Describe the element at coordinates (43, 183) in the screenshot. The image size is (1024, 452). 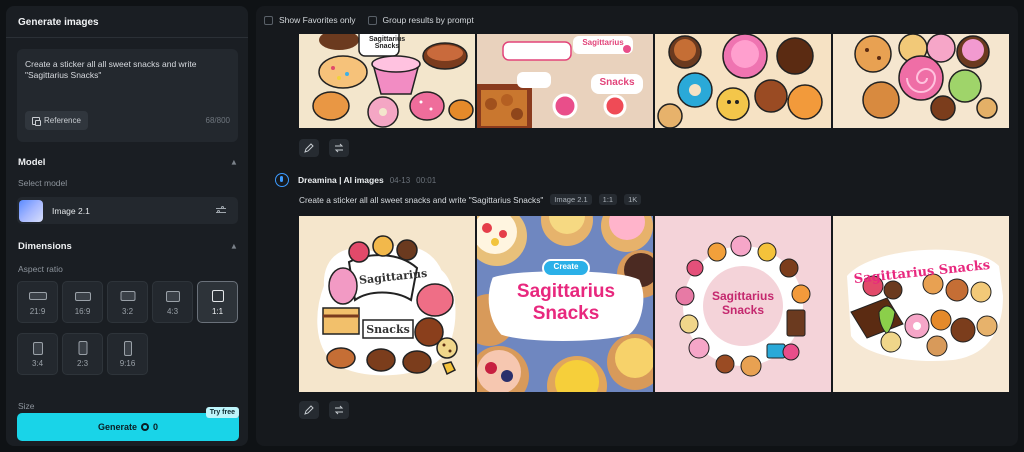
I see `select-model-label: Select model` at that location.